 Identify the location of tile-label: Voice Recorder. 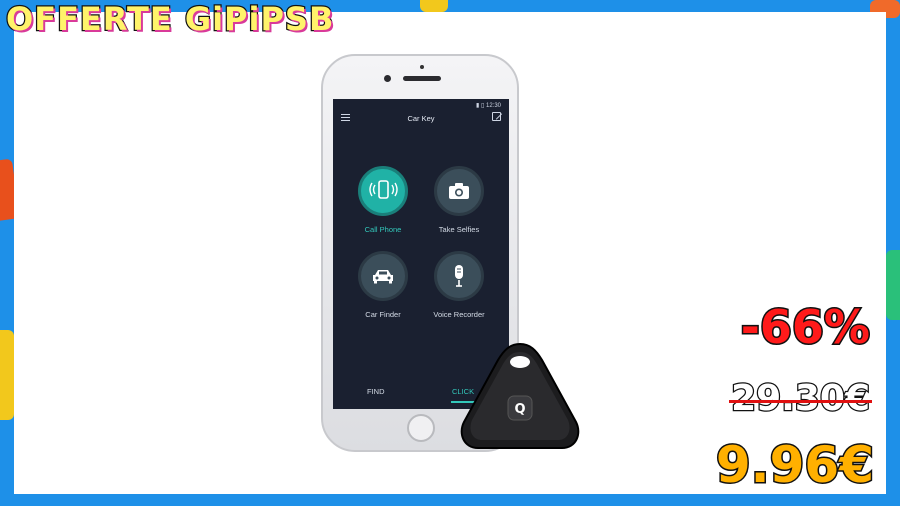
(459, 314).